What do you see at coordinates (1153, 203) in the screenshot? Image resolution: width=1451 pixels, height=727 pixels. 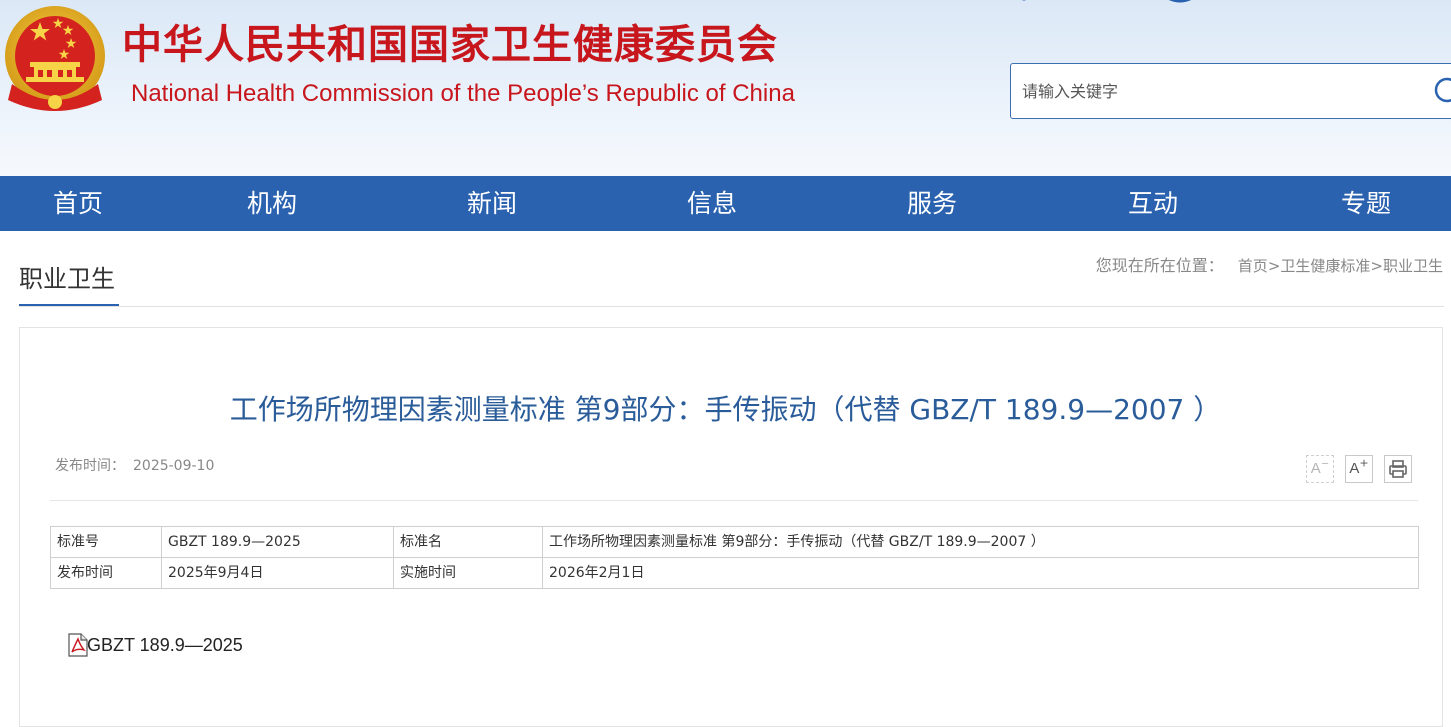 I see `nav-item-interaction: 互动` at bounding box center [1153, 203].